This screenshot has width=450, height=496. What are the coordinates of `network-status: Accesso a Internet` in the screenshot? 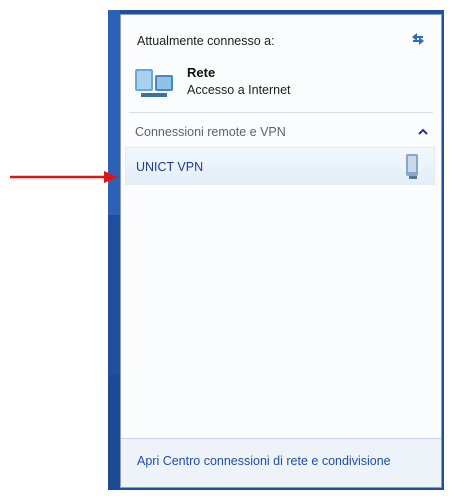 It's located at (239, 90).